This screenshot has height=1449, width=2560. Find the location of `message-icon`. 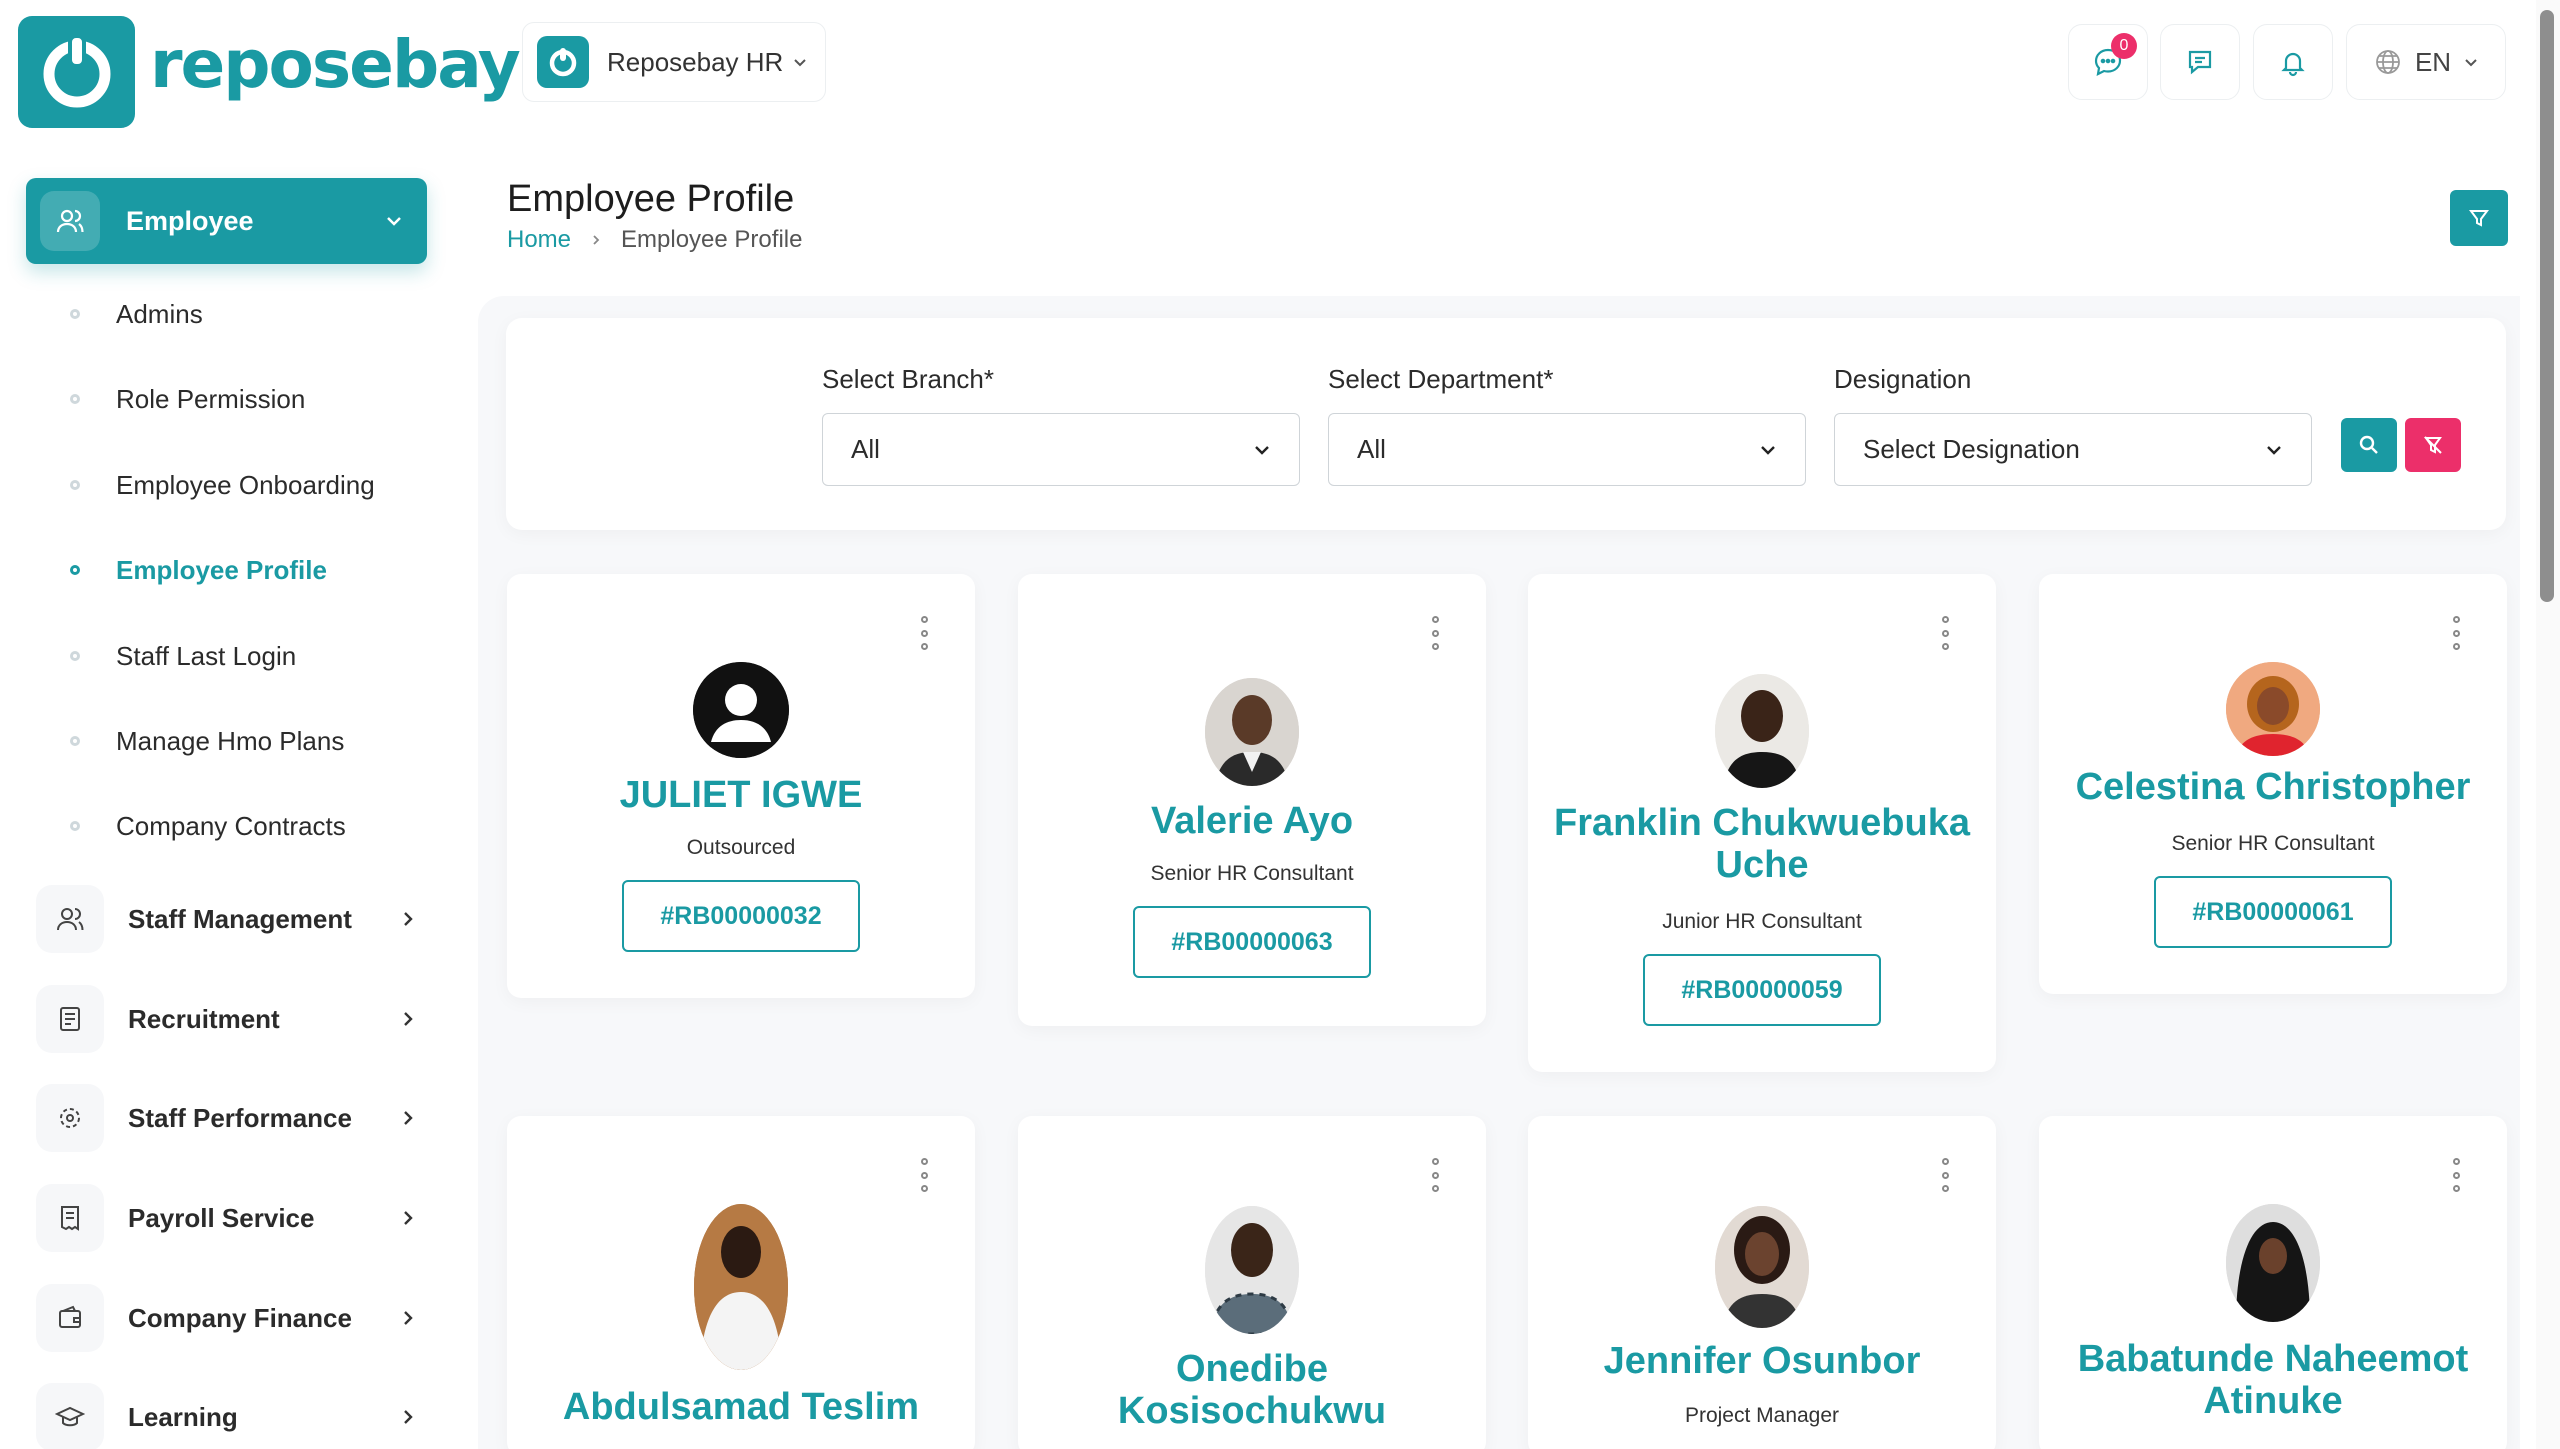

message-icon is located at coordinates (2200, 62).